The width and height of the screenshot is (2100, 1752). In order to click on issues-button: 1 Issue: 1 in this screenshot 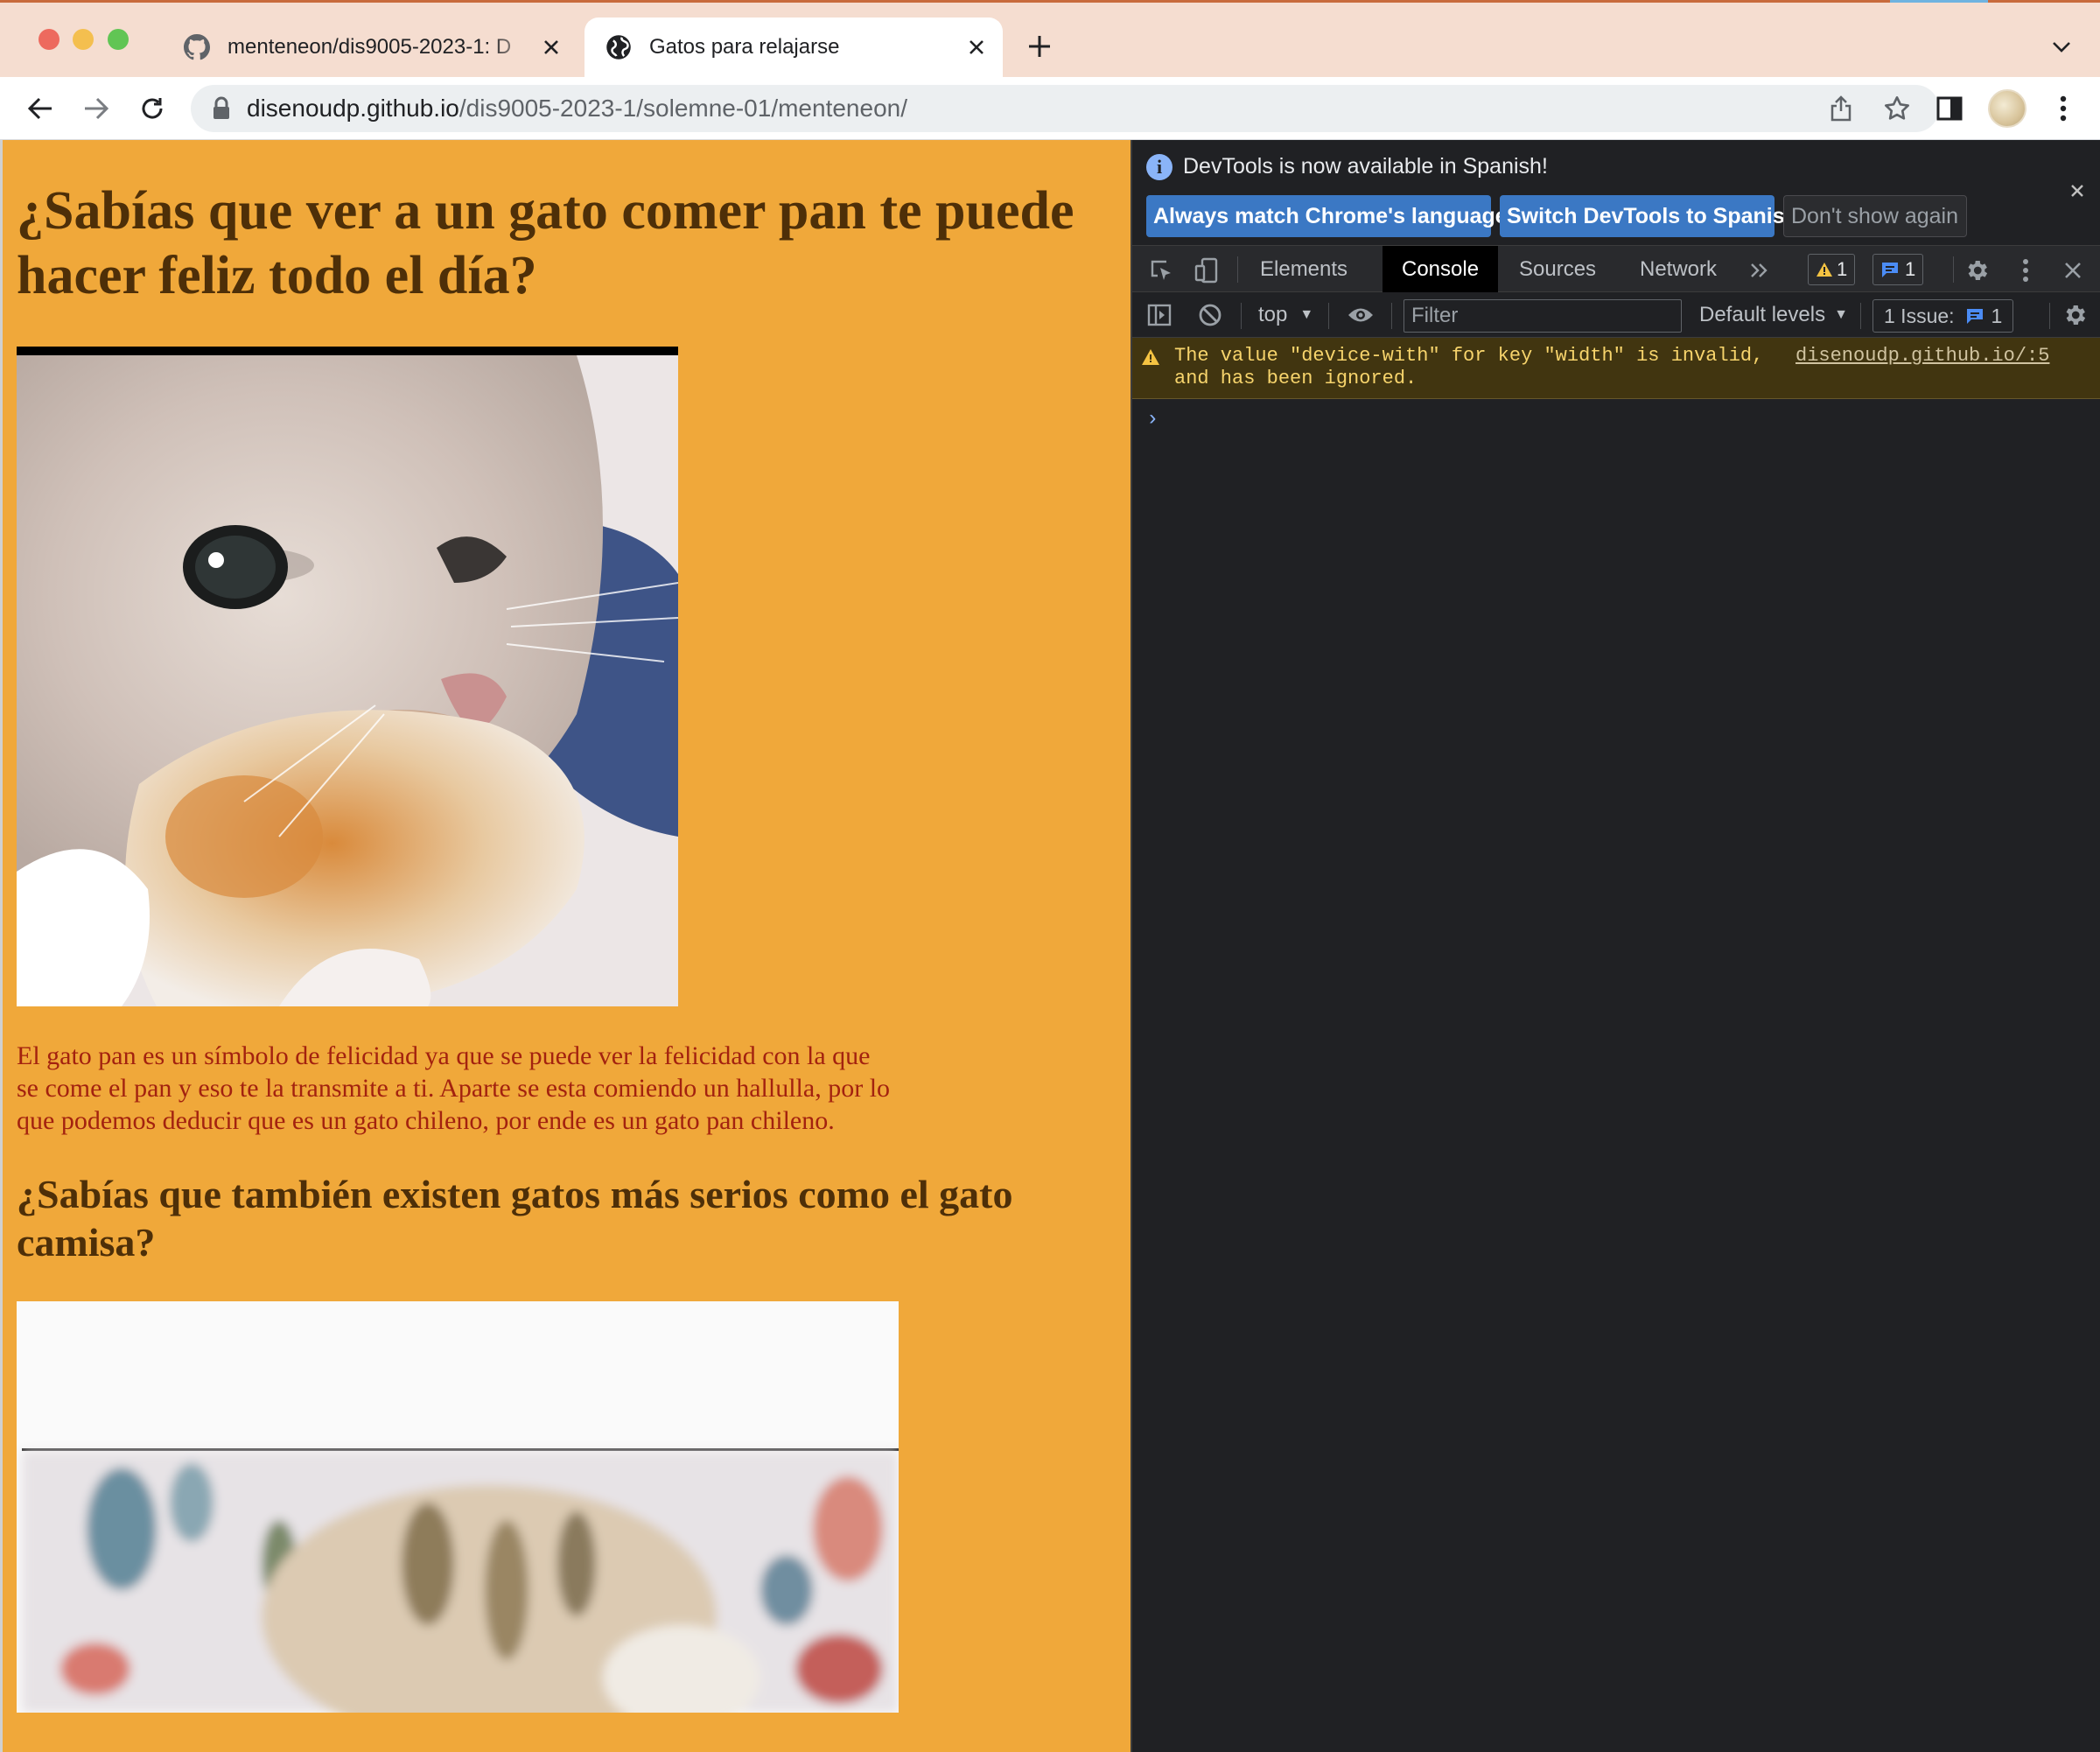, I will do `click(1943, 316)`.